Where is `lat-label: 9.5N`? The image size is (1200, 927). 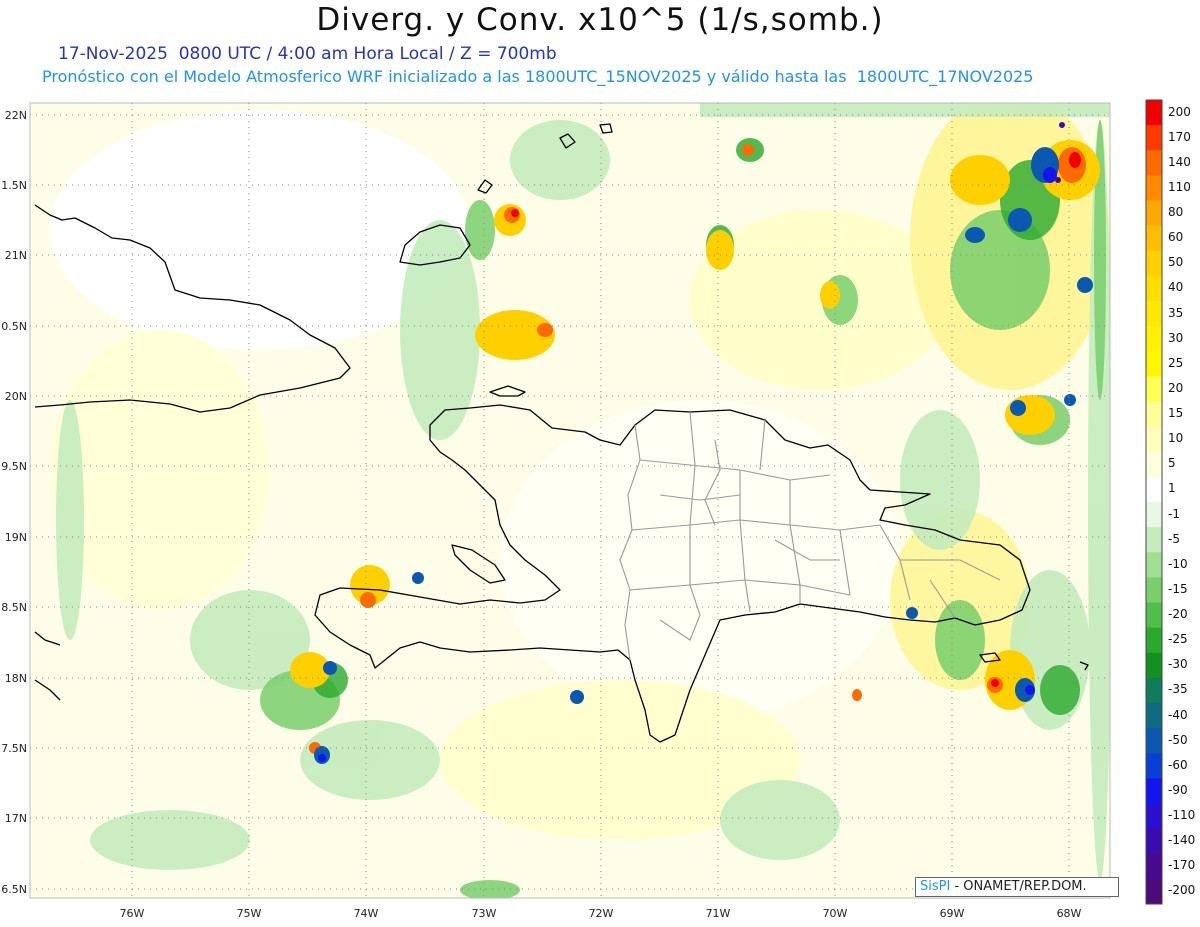 lat-label: 9.5N is located at coordinates (14, 466).